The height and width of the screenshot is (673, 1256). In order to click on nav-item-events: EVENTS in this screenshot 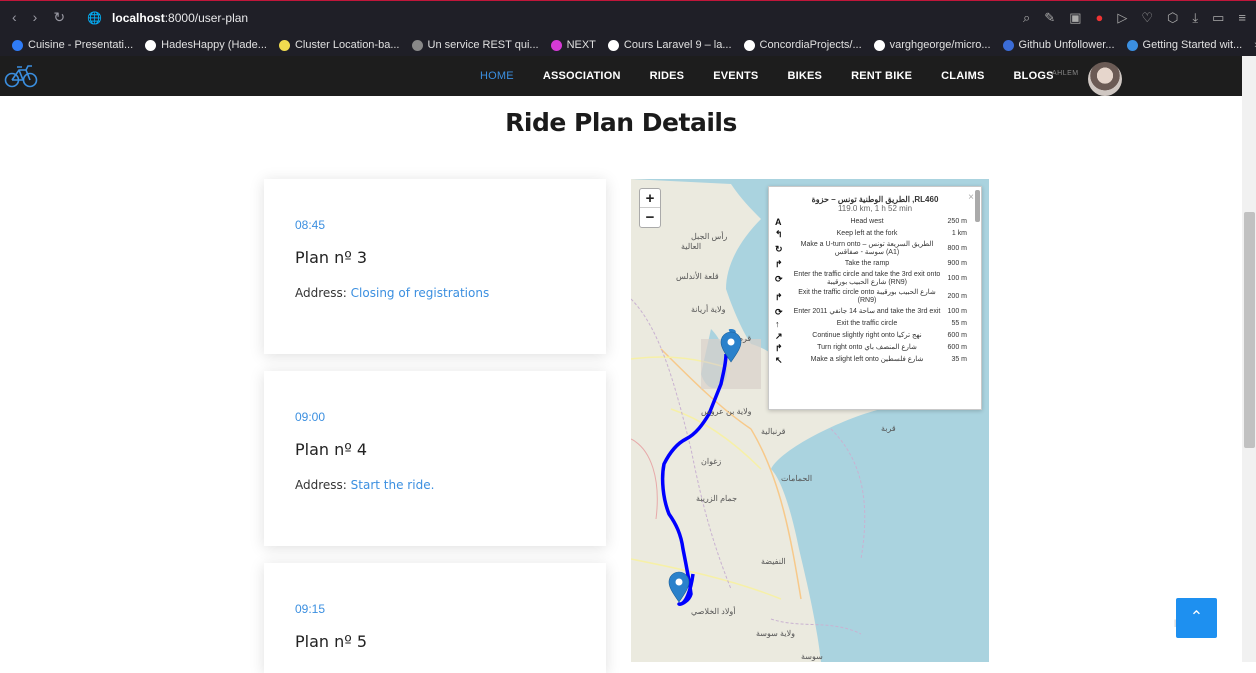, I will do `click(735, 76)`.